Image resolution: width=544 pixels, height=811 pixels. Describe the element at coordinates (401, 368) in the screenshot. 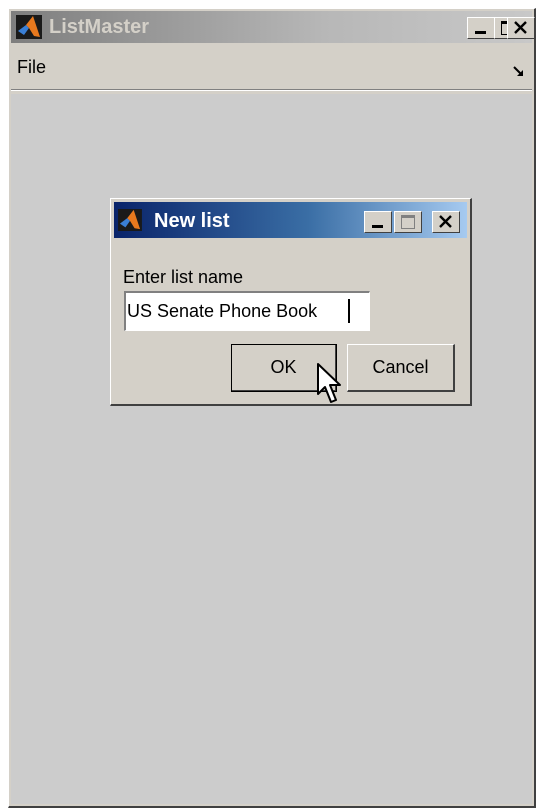

I see `cancel-button: Cancel` at that location.